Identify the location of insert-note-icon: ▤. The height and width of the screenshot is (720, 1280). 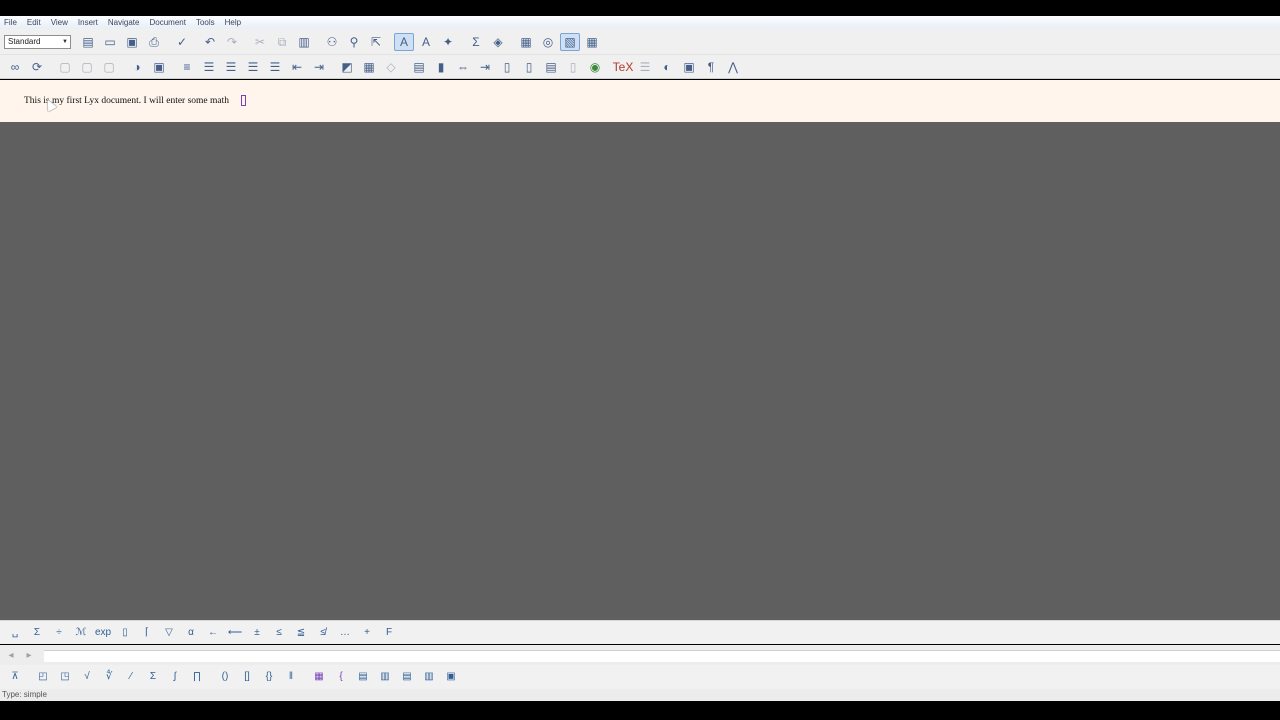
(551, 67).